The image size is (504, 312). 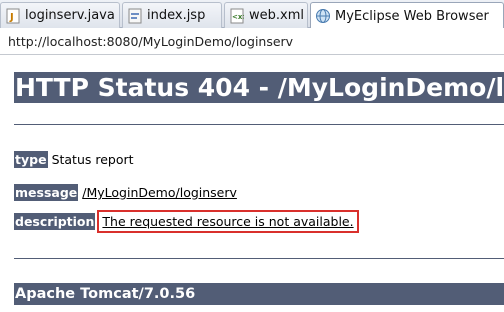 I want to click on description-value: The requested resource is not available., so click(x=228, y=221).